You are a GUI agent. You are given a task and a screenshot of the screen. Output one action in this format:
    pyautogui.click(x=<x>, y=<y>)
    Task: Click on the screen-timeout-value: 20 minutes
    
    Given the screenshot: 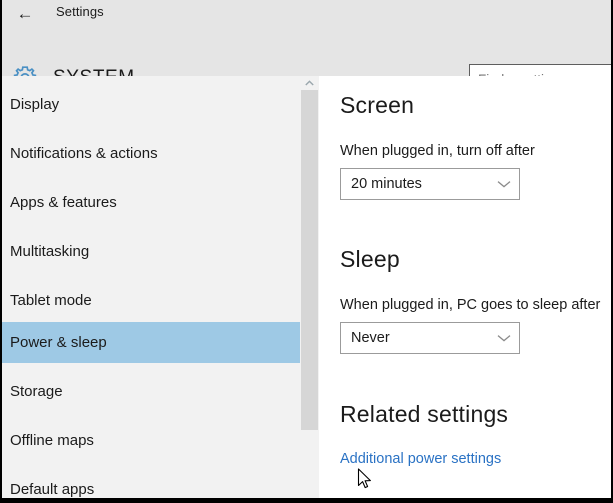 What is the action you would take?
    pyautogui.click(x=386, y=184)
    